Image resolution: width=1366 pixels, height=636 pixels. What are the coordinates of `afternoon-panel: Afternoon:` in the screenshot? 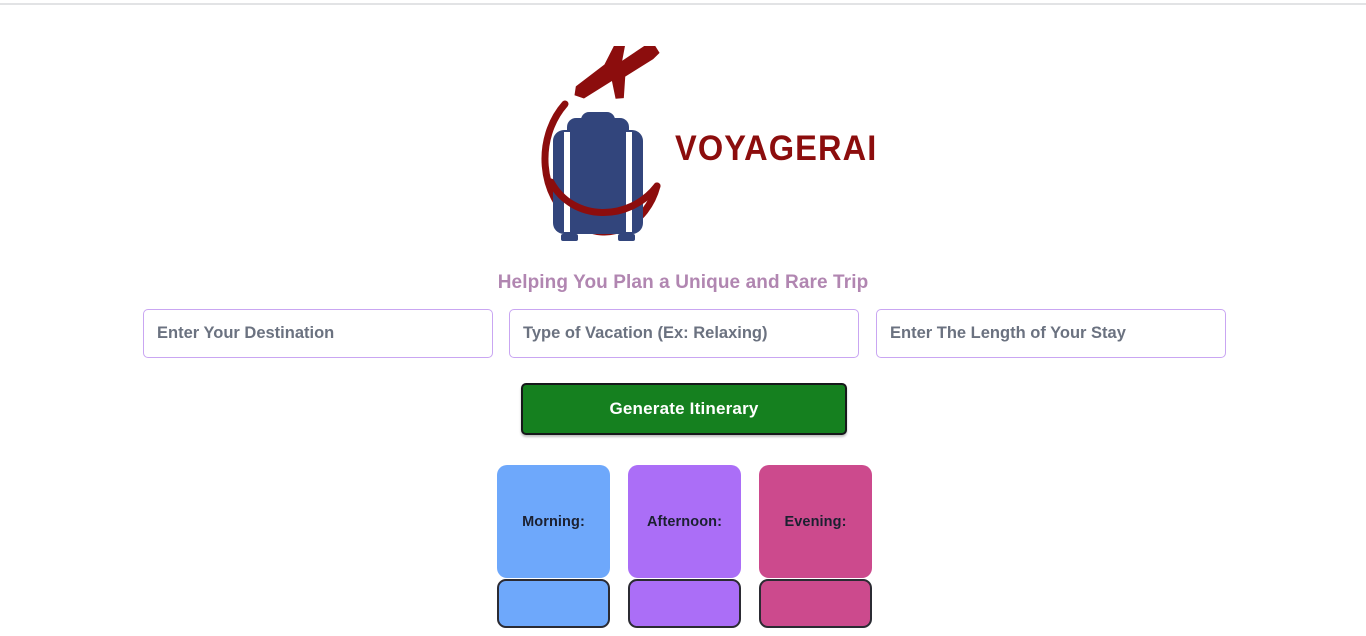 It's located at (684, 521).